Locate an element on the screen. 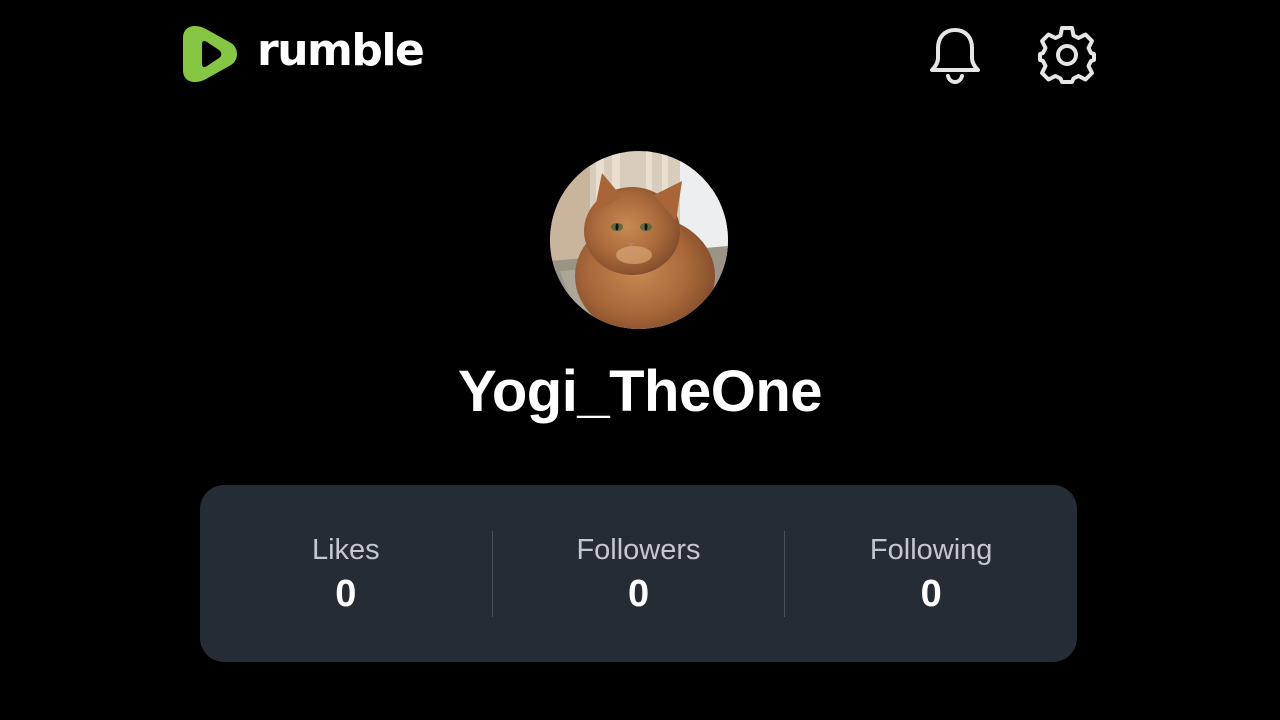 The width and height of the screenshot is (1280, 720). stat-followers: Followers 0 is located at coordinates (639, 573).